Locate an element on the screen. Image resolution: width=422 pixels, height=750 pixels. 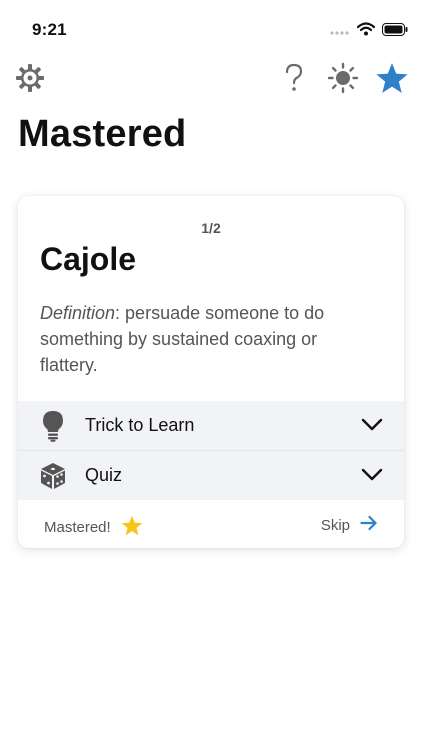
mastered-button: Mastered! is located at coordinates (93, 527).